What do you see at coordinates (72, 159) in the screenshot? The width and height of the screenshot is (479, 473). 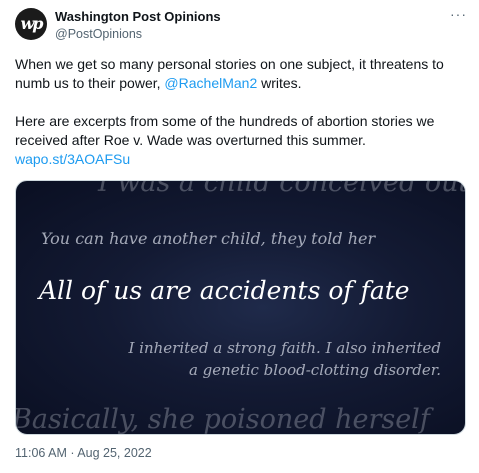 I see `article-link: wapo.st/3AOAFSu` at bounding box center [72, 159].